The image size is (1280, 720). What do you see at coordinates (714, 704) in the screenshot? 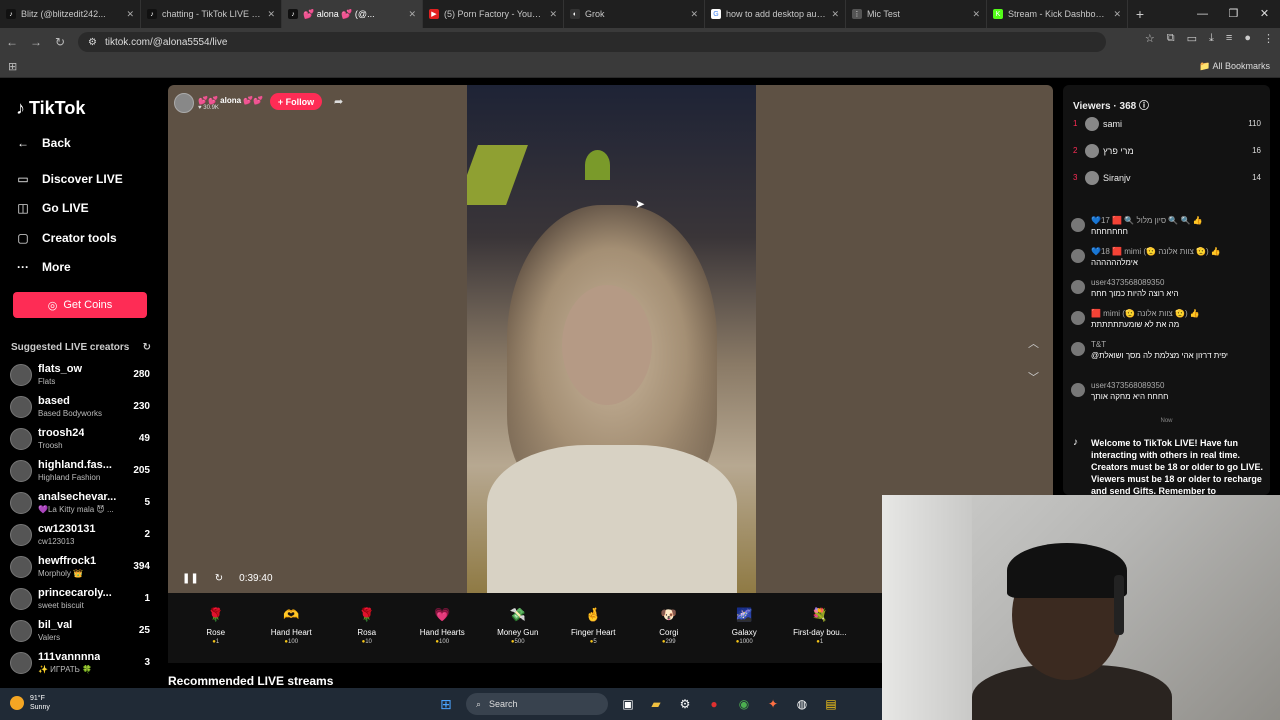
I see `record-app-icon: ●` at bounding box center [714, 704].